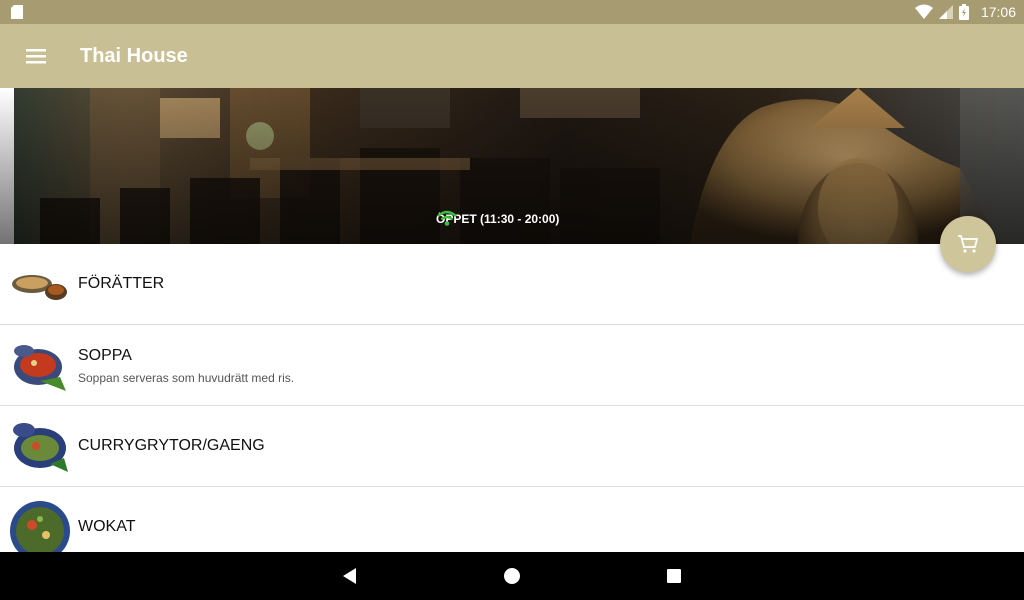 This screenshot has height=600, width=1024. Describe the element at coordinates (674, 576) in the screenshot. I see `recents-icon` at that location.